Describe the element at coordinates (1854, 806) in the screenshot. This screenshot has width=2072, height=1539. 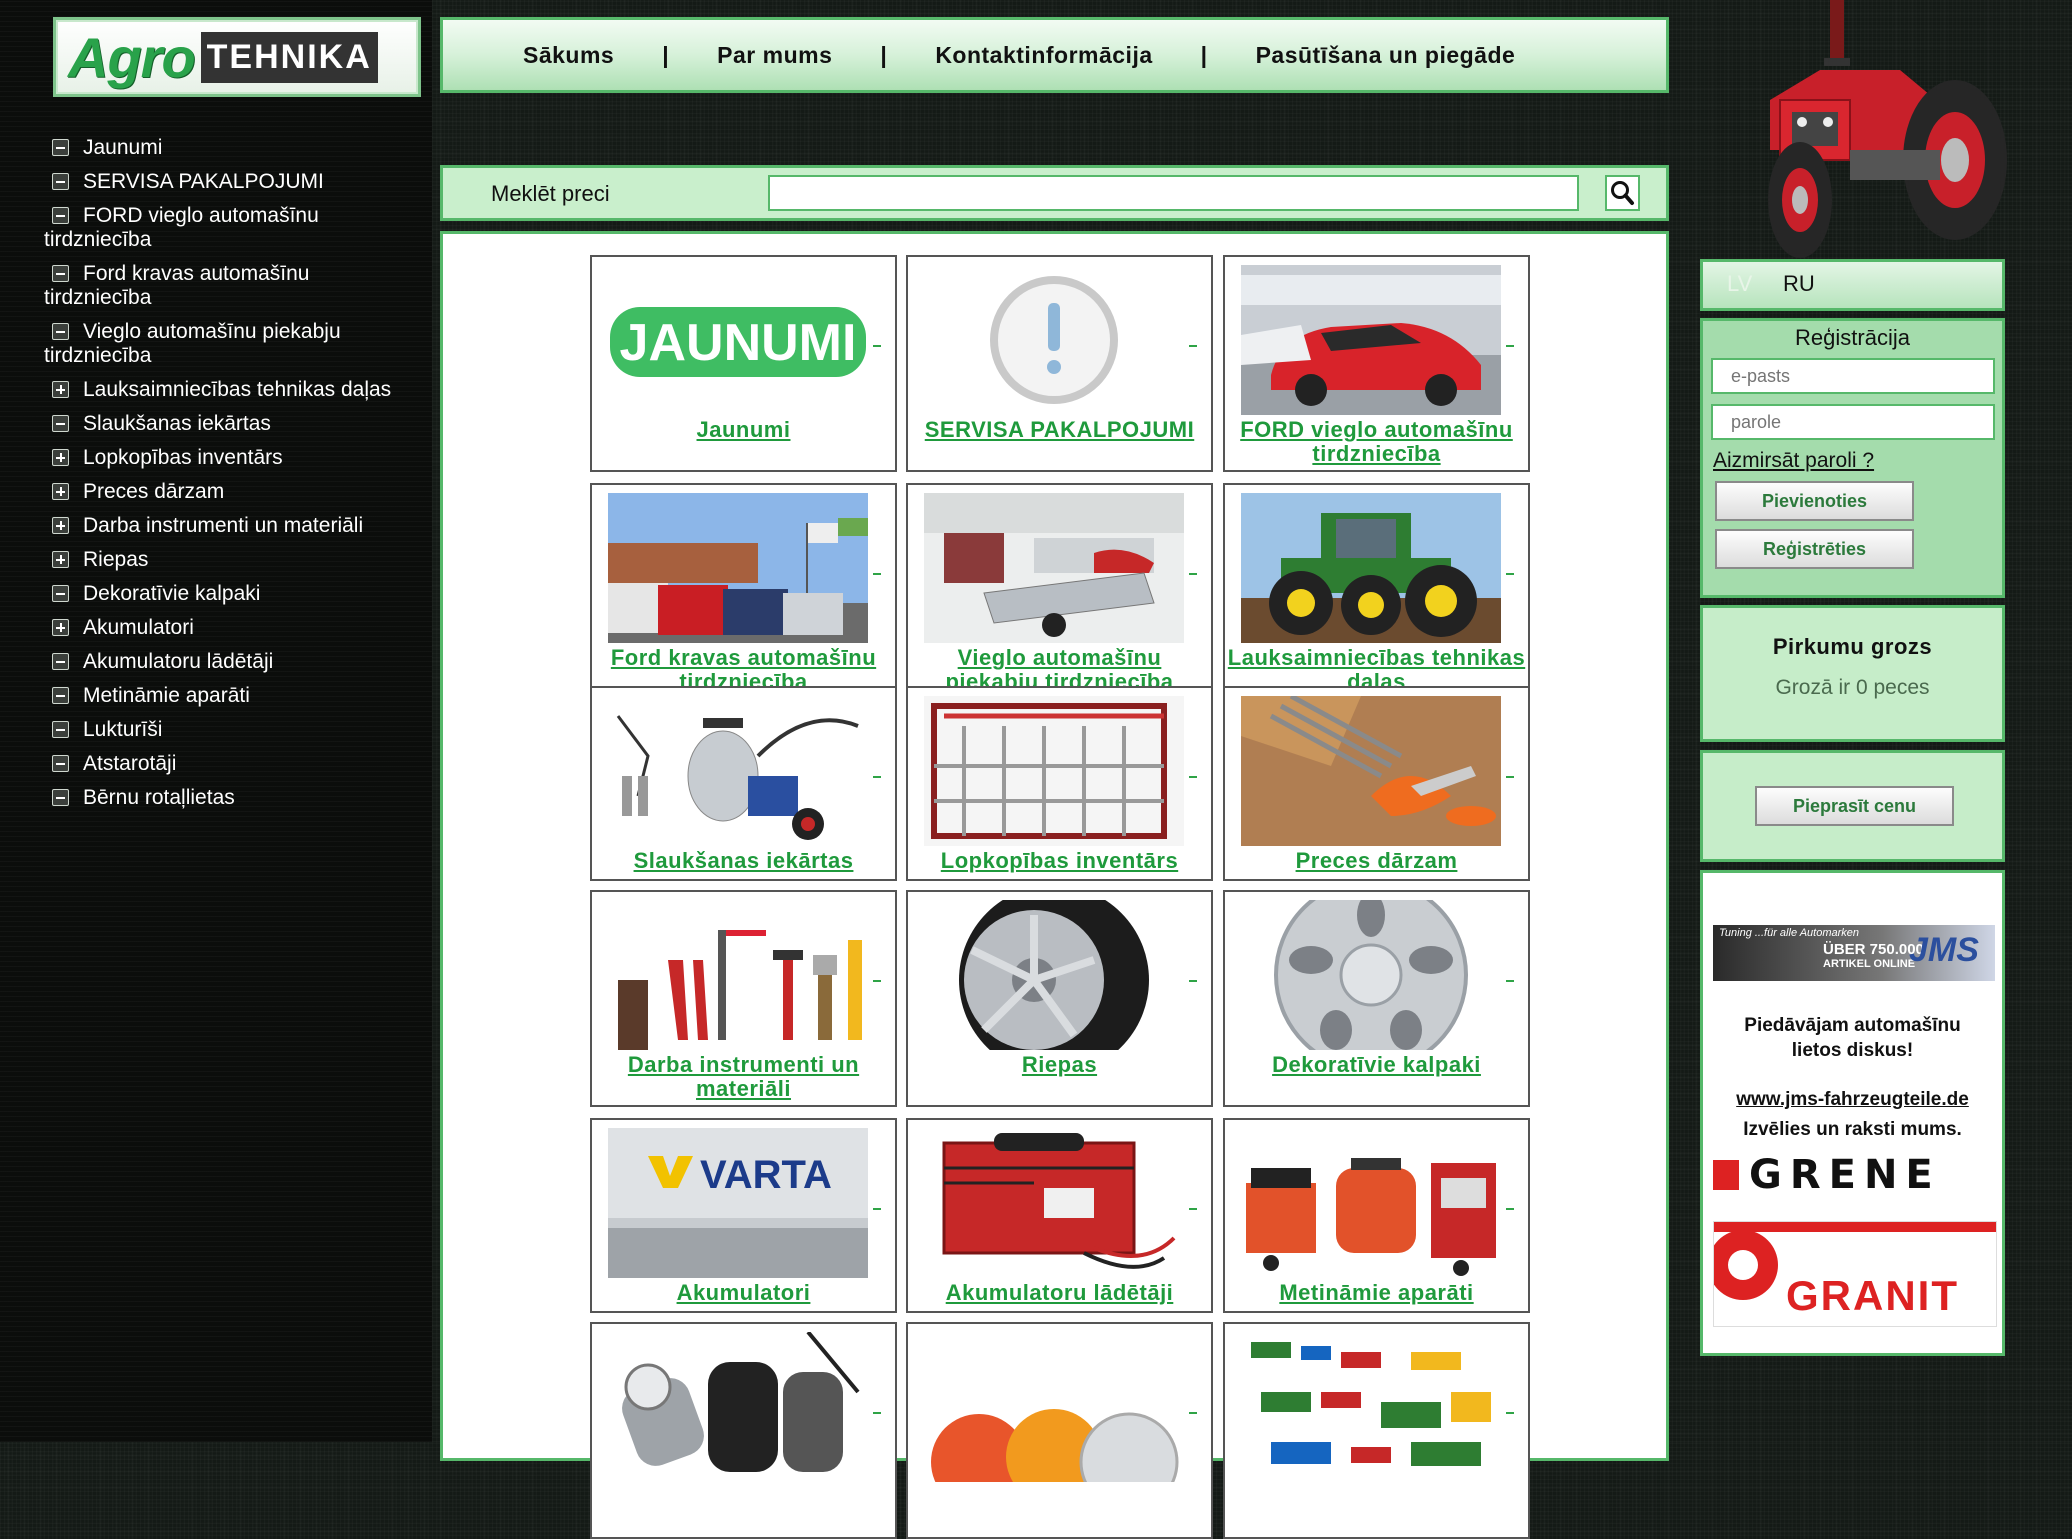
I see `ask-price-button: Pieprasīt cenu` at that location.